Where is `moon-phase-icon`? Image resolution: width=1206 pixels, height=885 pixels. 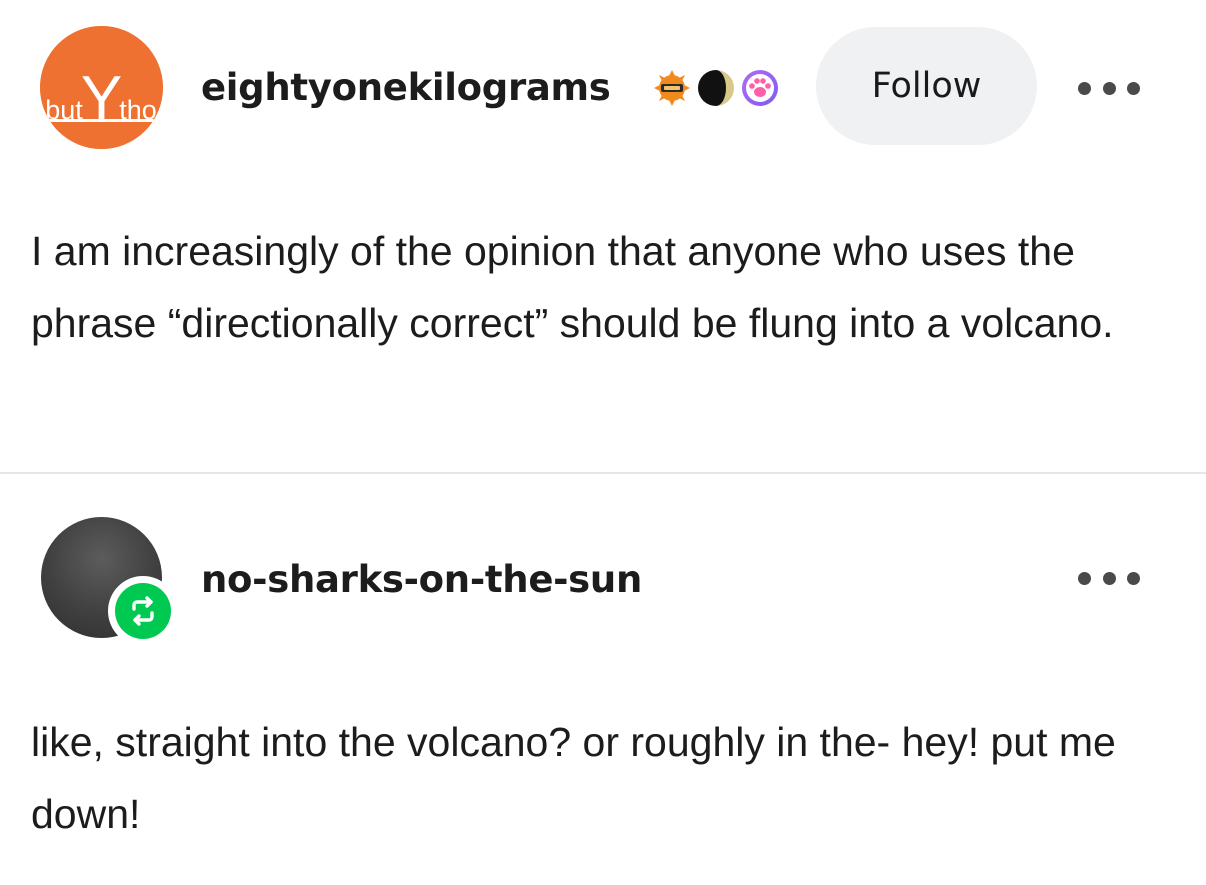
moon-phase-icon is located at coordinates (716, 88).